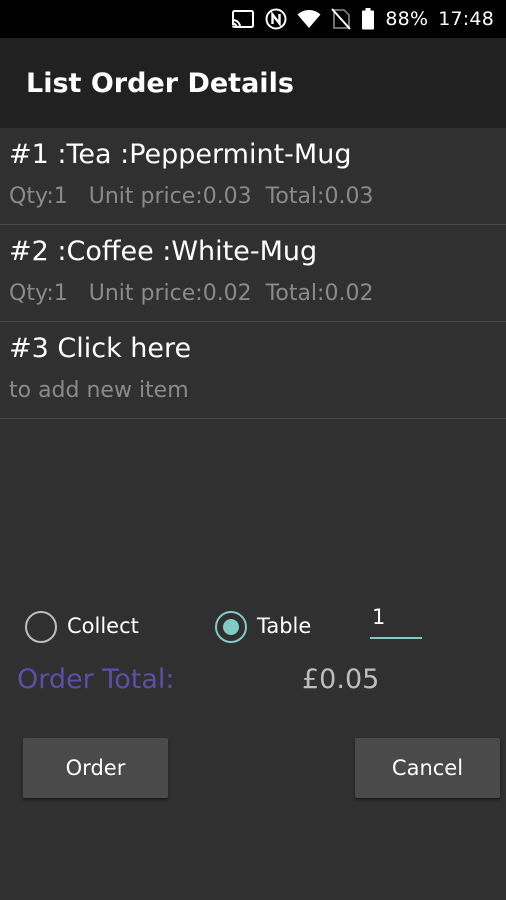  Describe the element at coordinates (243, 19) in the screenshot. I see `cast-icon` at that location.